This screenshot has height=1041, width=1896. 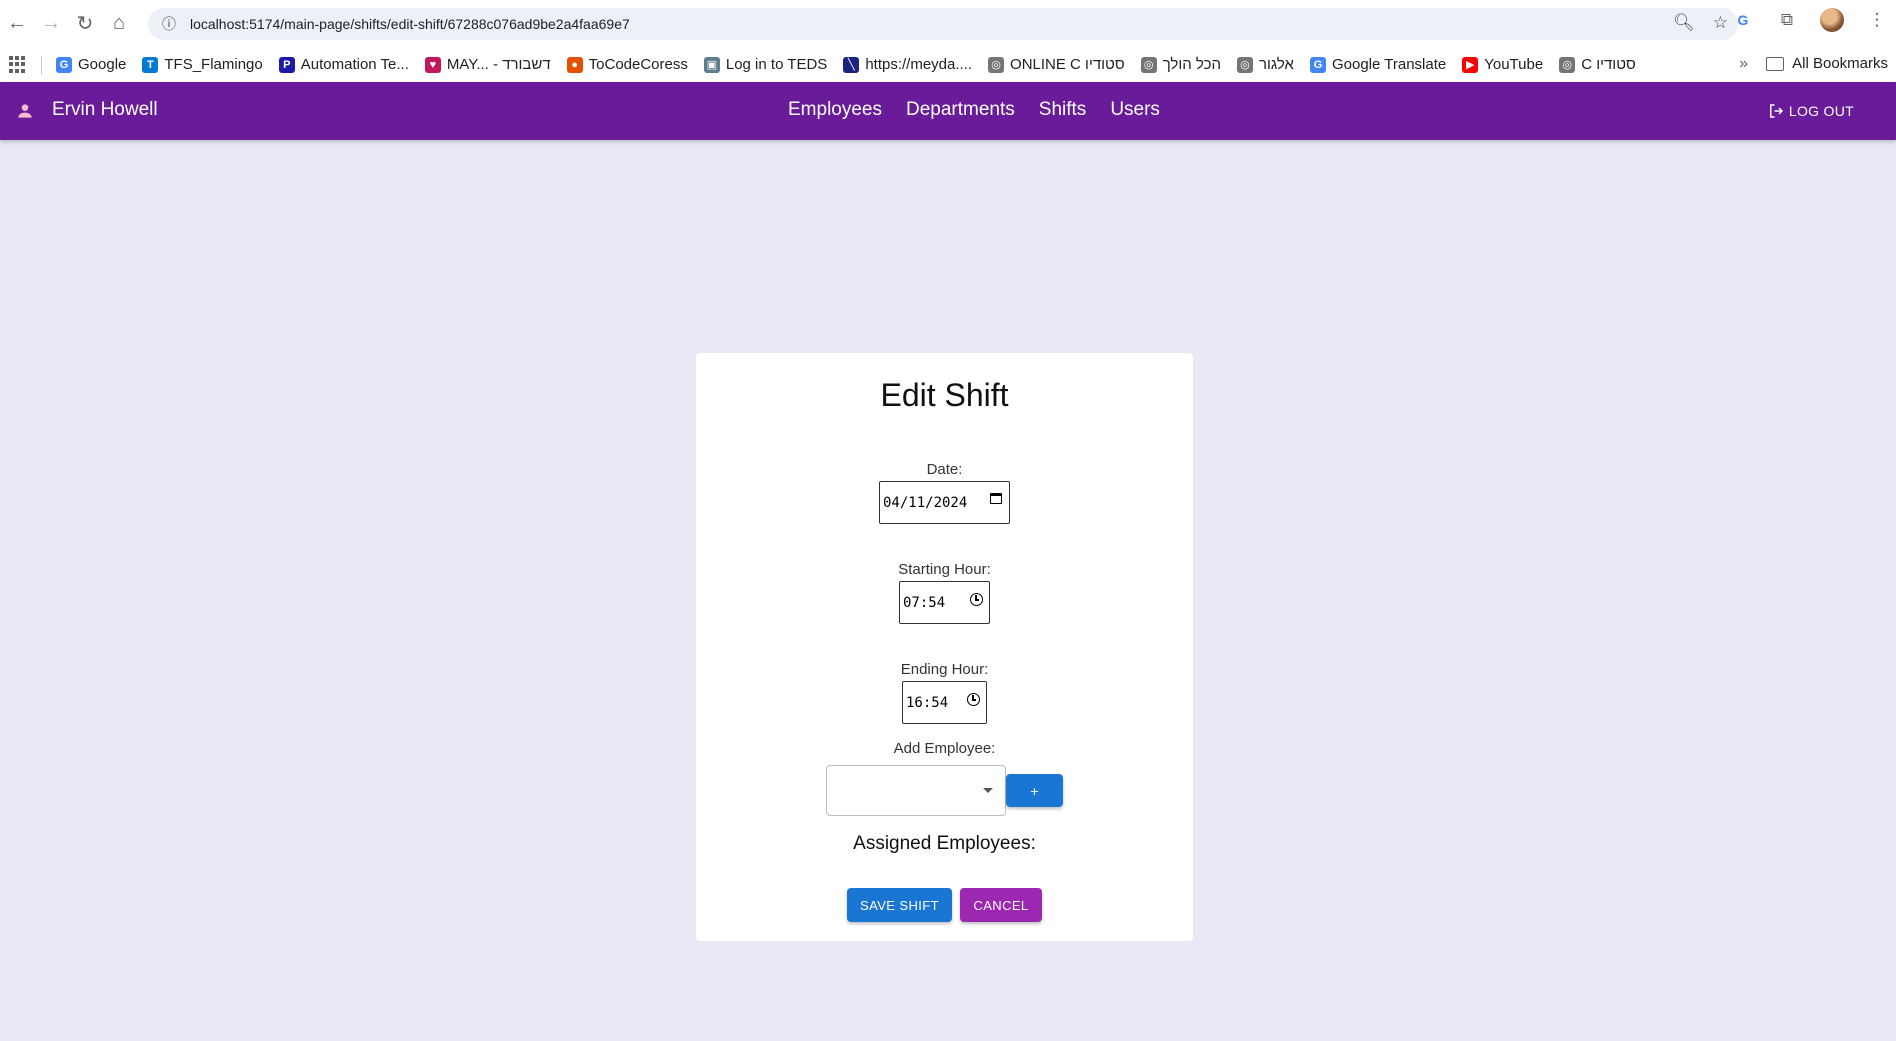 What do you see at coordinates (119, 24) in the screenshot?
I see `home-icon: ⌂` at bounding box center [119, 24].